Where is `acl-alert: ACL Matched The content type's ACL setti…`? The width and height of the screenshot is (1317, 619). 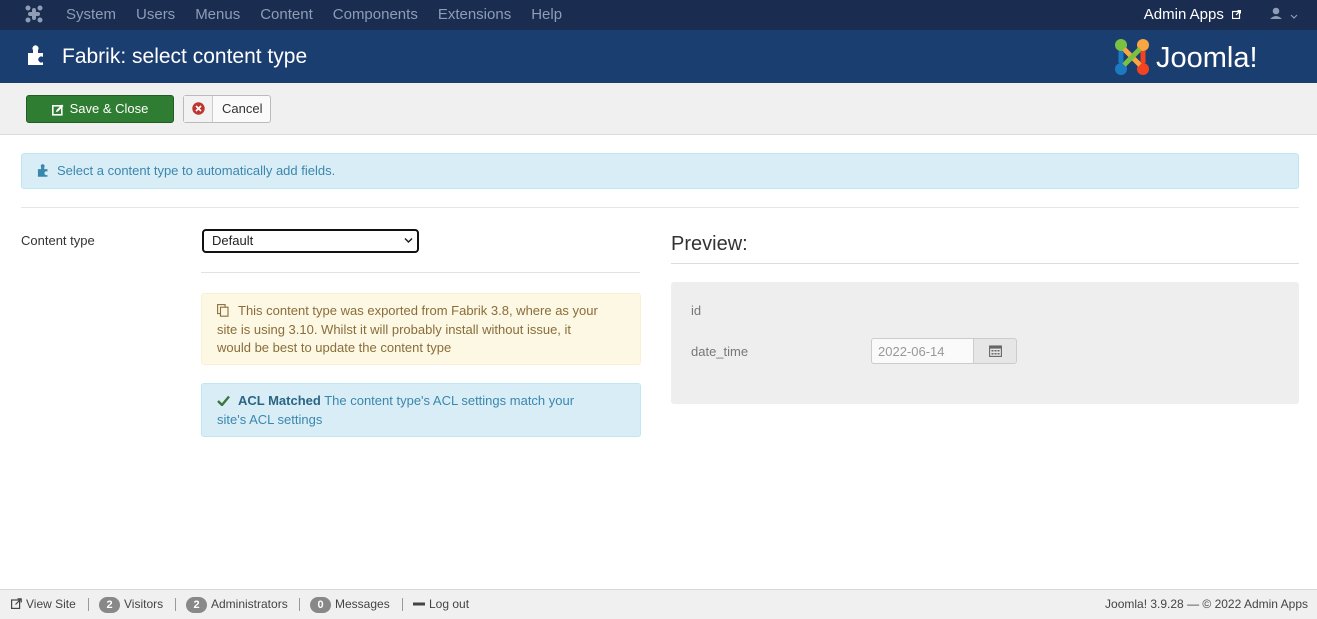
acl-alert: ACL Matched The content type's ACL setti… is located at coordinates (421, 410).